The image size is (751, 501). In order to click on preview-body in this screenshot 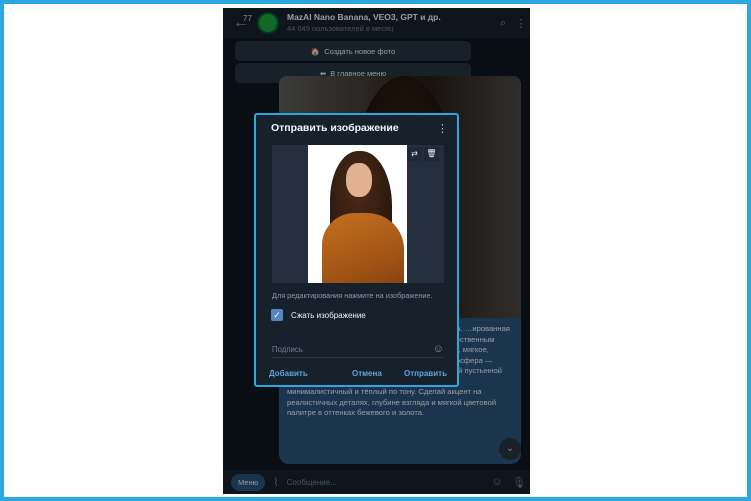, I will do `click(363, 248)`.